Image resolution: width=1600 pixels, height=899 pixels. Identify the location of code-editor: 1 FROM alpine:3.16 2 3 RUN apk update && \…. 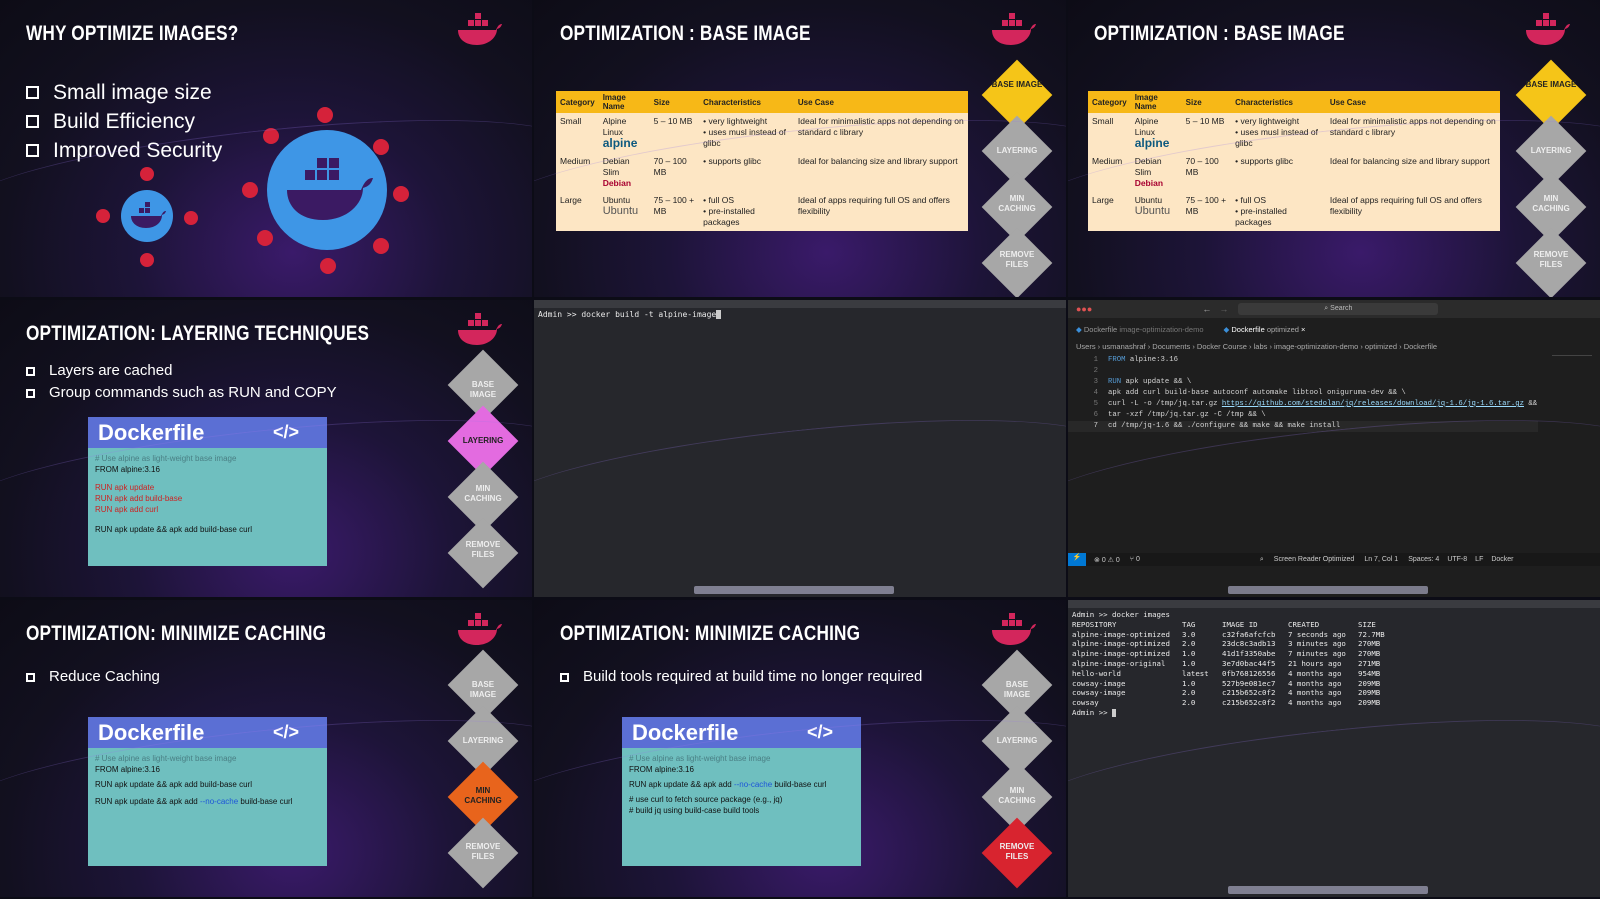
(1303, 445).